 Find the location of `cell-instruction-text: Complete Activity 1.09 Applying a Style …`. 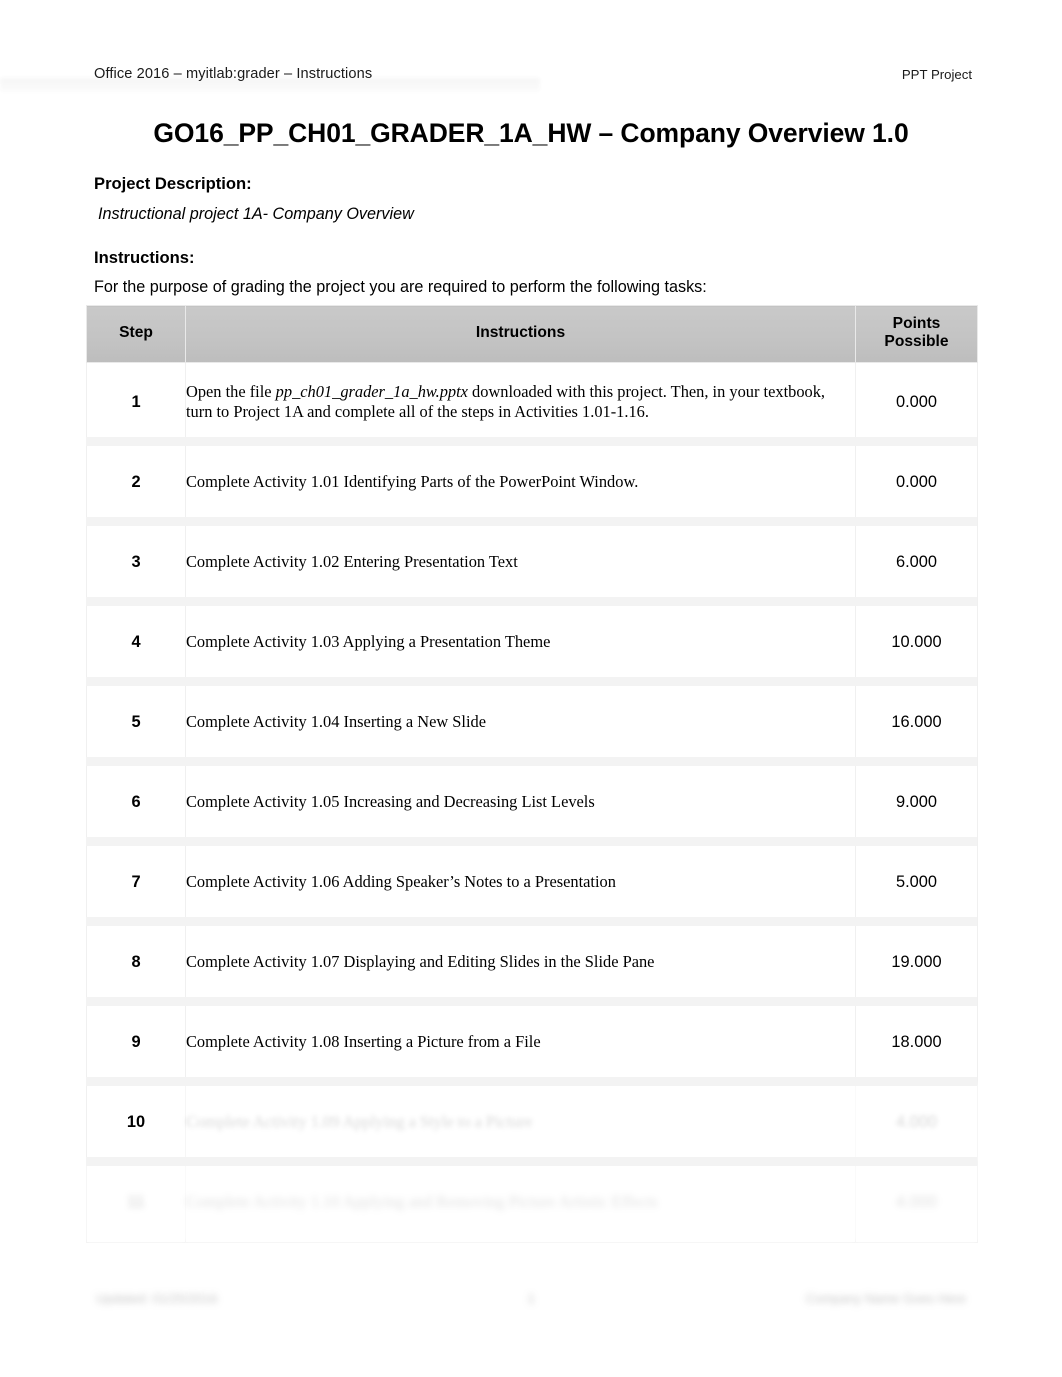

cell-instruction-text: Complete Activity 1.09 Applying a Style … is located at coordinates (520, 1122).